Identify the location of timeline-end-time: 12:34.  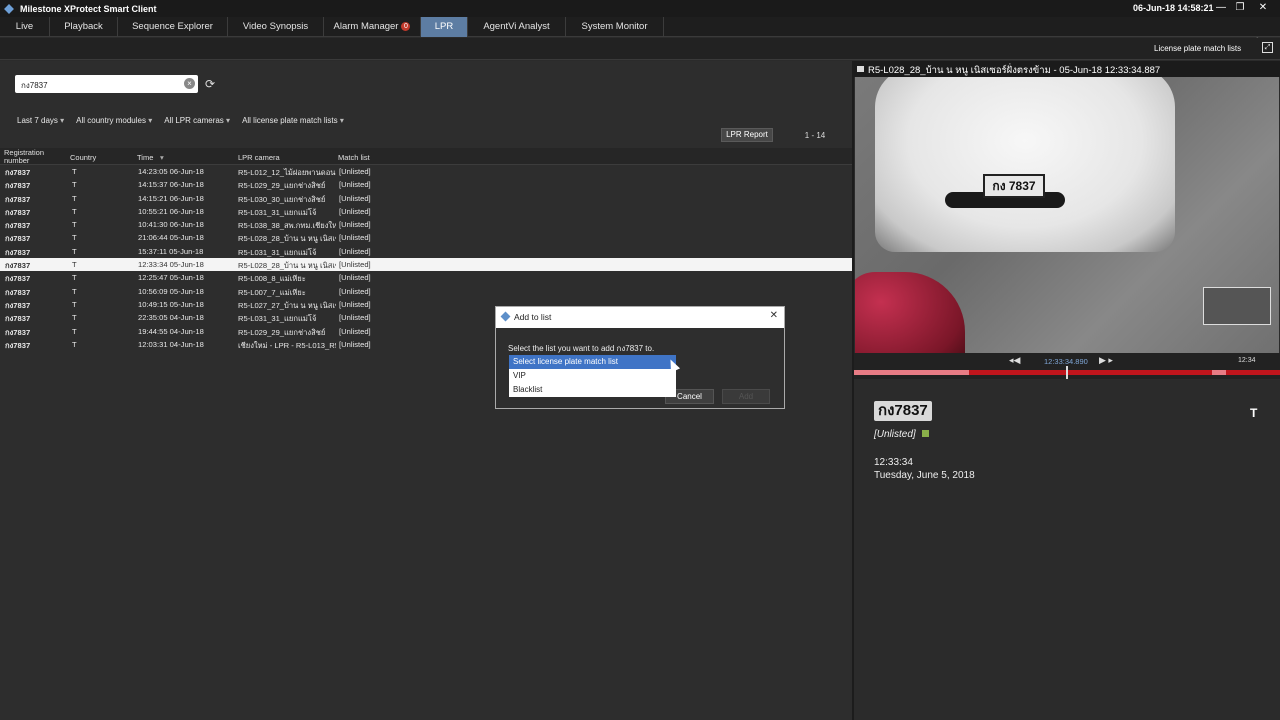
(1247, 360).